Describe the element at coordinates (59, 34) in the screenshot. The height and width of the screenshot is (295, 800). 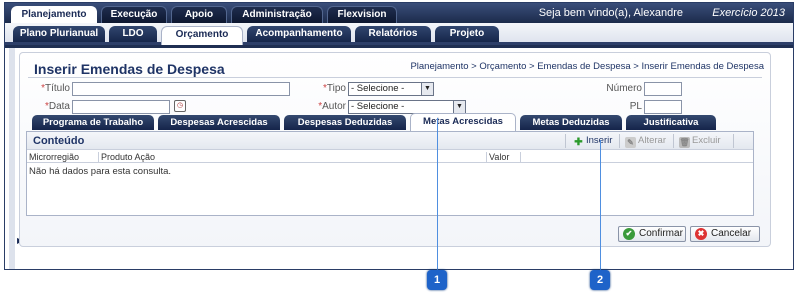
I see `subtab-plano-plurianual: Plano Plurianual` at that location.